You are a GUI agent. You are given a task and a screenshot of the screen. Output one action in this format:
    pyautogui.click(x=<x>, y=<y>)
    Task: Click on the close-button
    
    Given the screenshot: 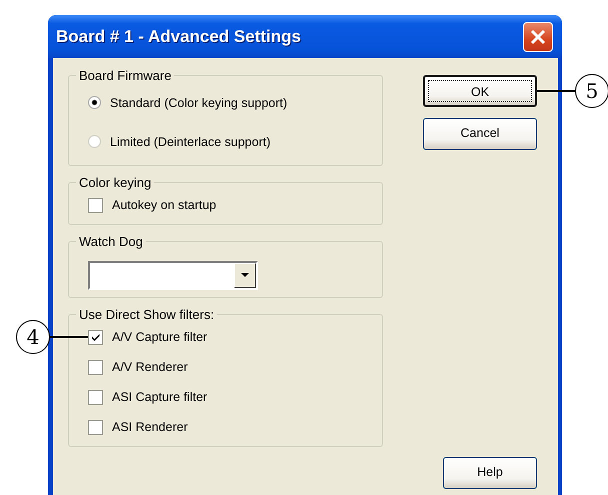 What is the action you would take?
    pyautogui.click(x=538, y=37)
    